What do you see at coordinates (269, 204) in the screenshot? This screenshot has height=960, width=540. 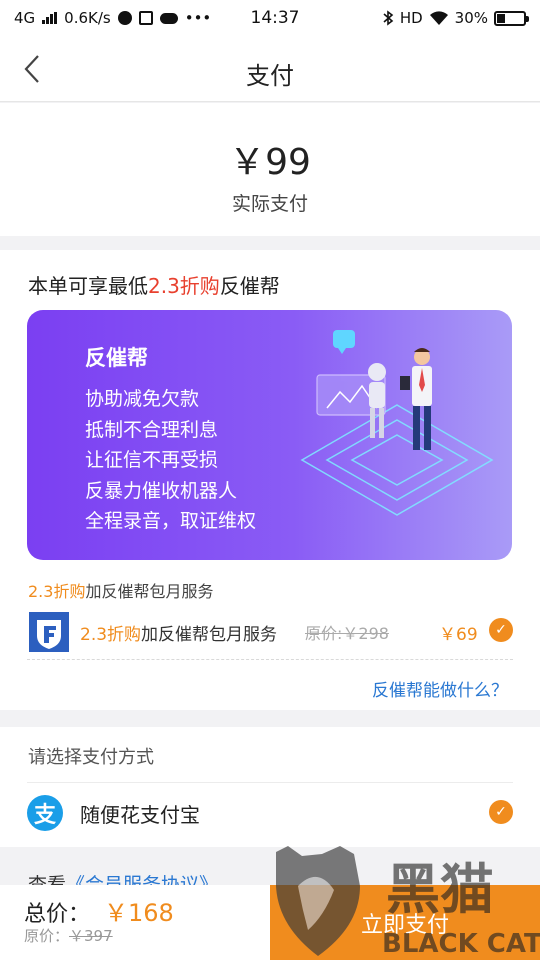 I see `payment-amount-label: 实际支付` at bounding box center [269, 204].